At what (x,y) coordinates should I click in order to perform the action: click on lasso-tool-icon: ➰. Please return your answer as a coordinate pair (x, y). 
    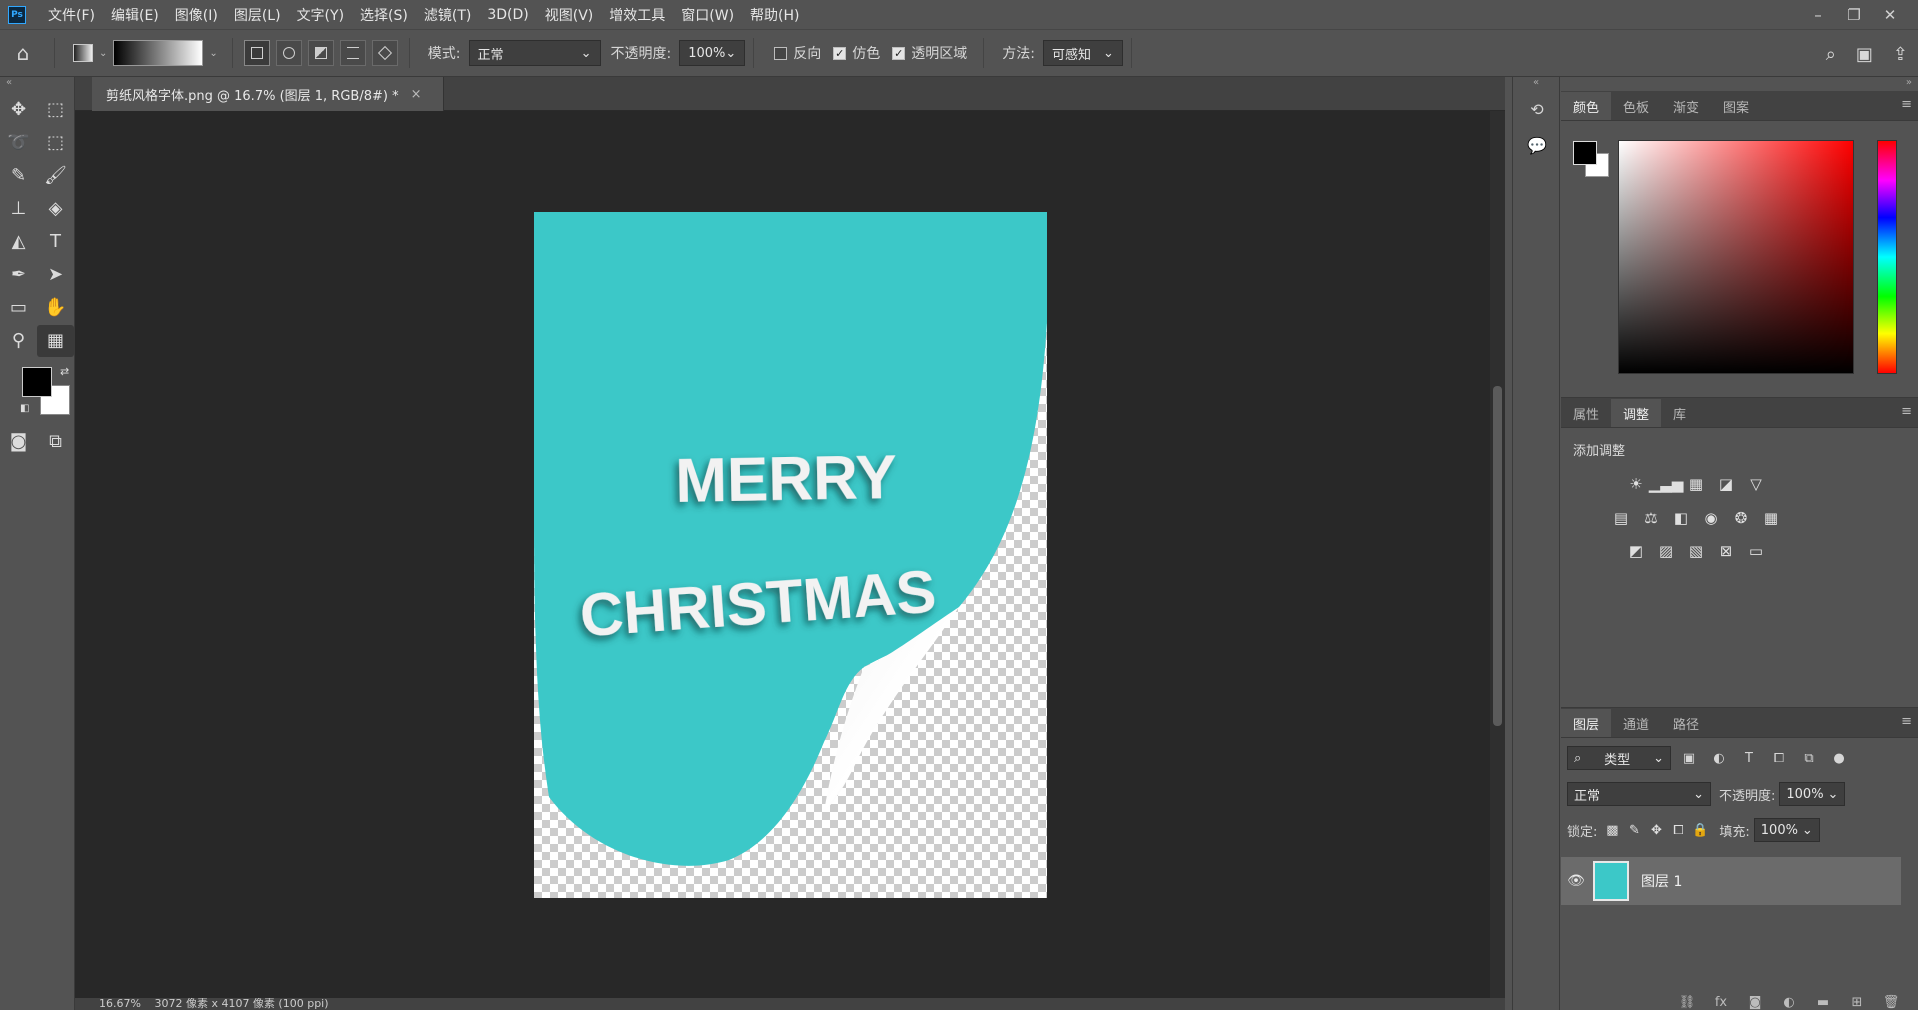
    Looking at the image, I should click on (18, 143).